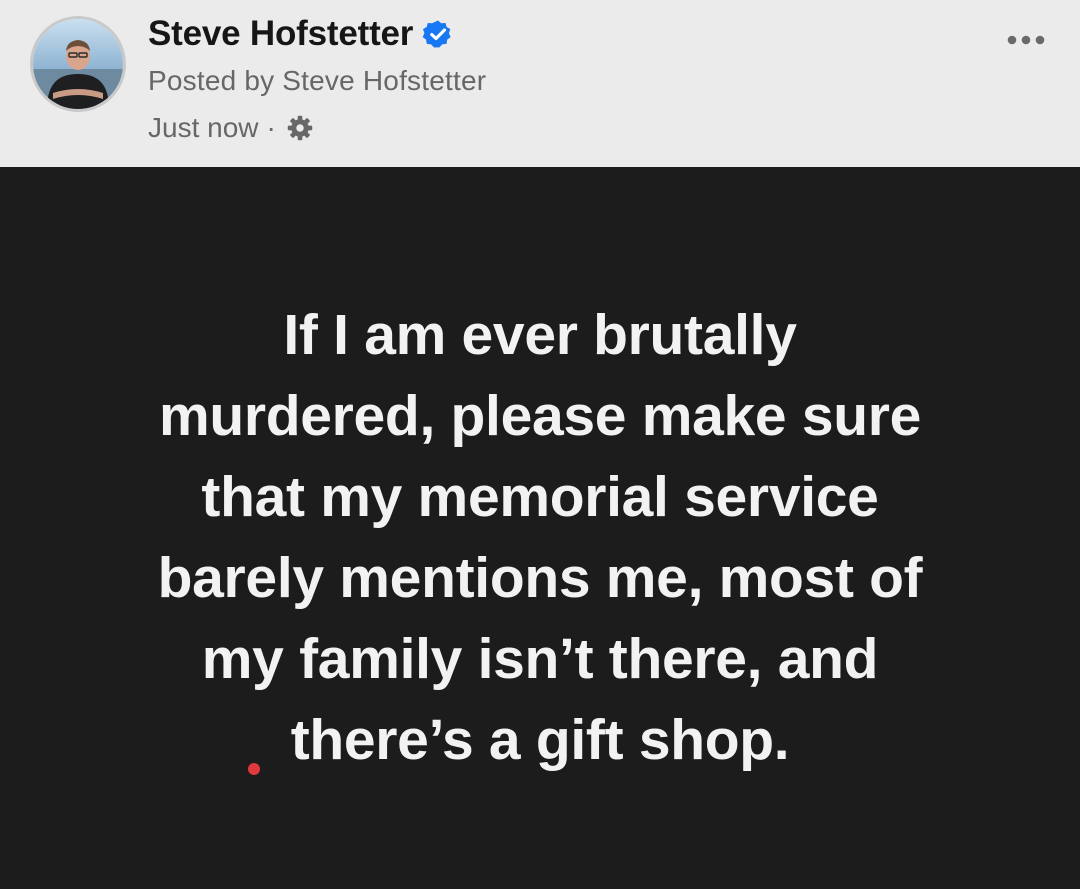  What do you see at coordinates (540, 416) in the screenshot?
I see `post-text-line: murdered, please make sure` at bounding box center [540, 416].